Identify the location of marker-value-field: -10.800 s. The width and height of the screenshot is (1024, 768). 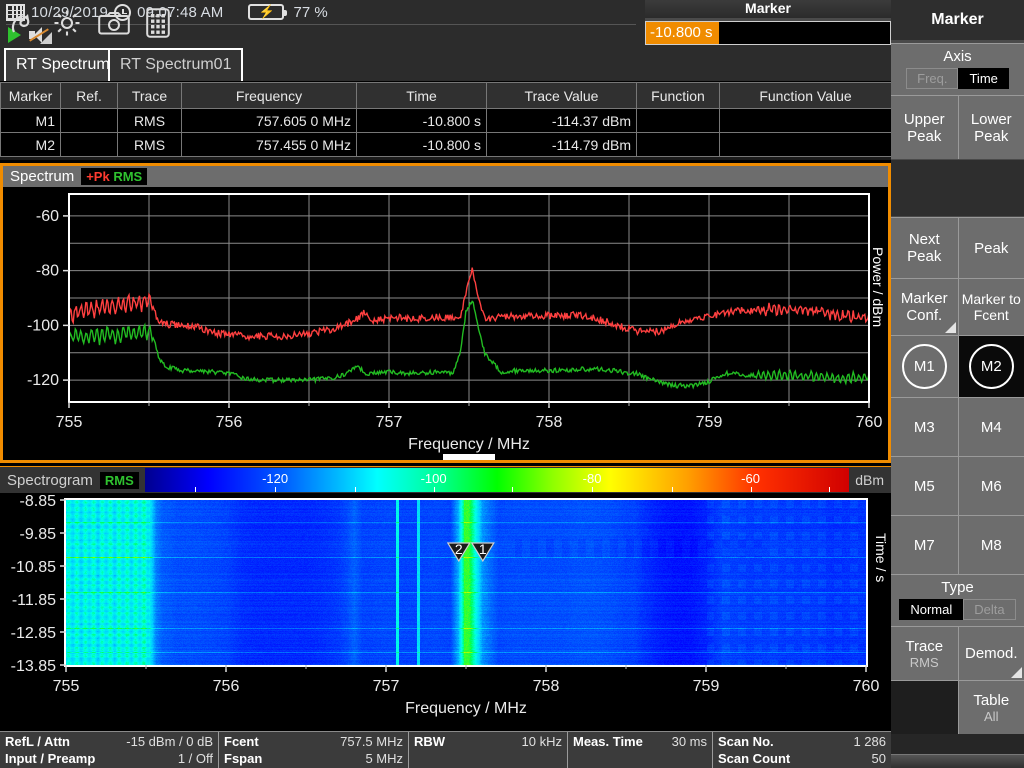
(768, 33).